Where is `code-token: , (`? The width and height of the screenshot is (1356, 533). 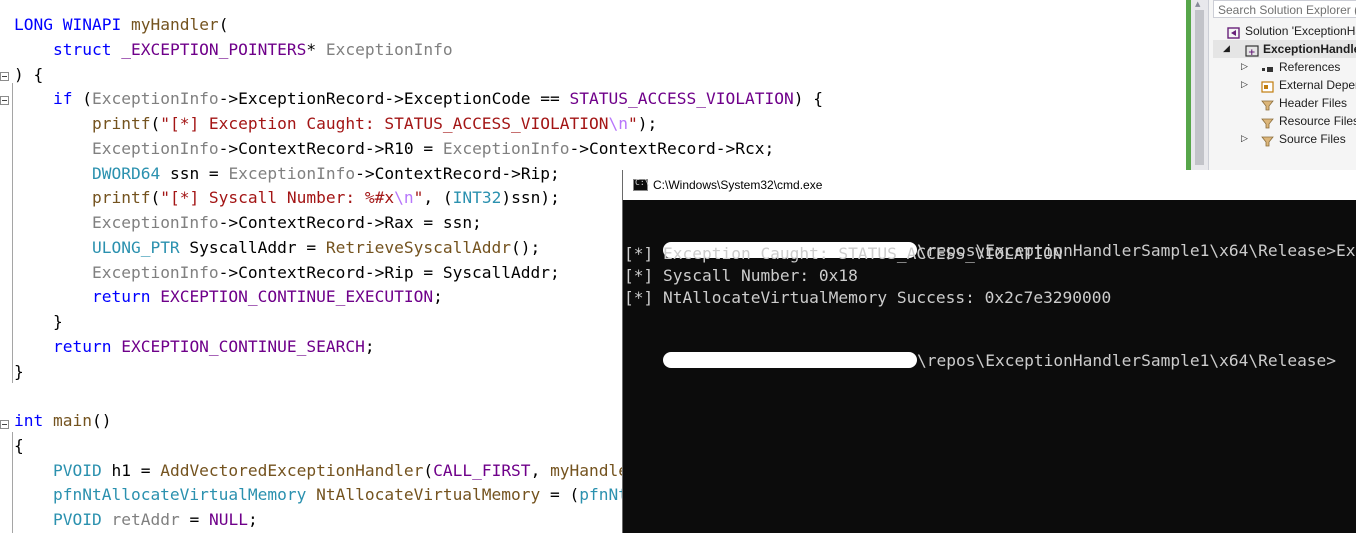
code-token: , ( is located at coordinates (438, 198).